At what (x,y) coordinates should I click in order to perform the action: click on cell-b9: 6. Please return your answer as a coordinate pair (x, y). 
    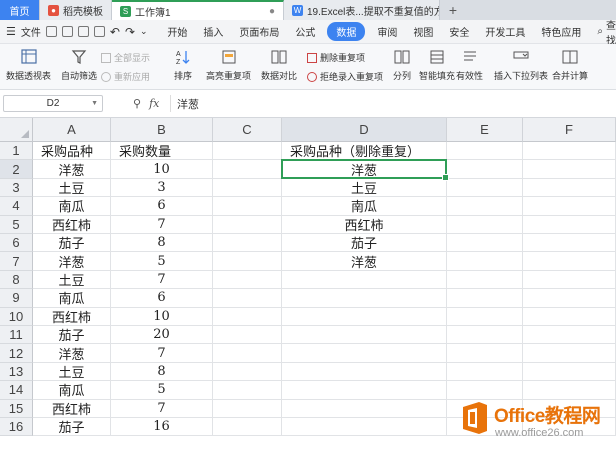
    Looking at the image, I should click on (162, 298).